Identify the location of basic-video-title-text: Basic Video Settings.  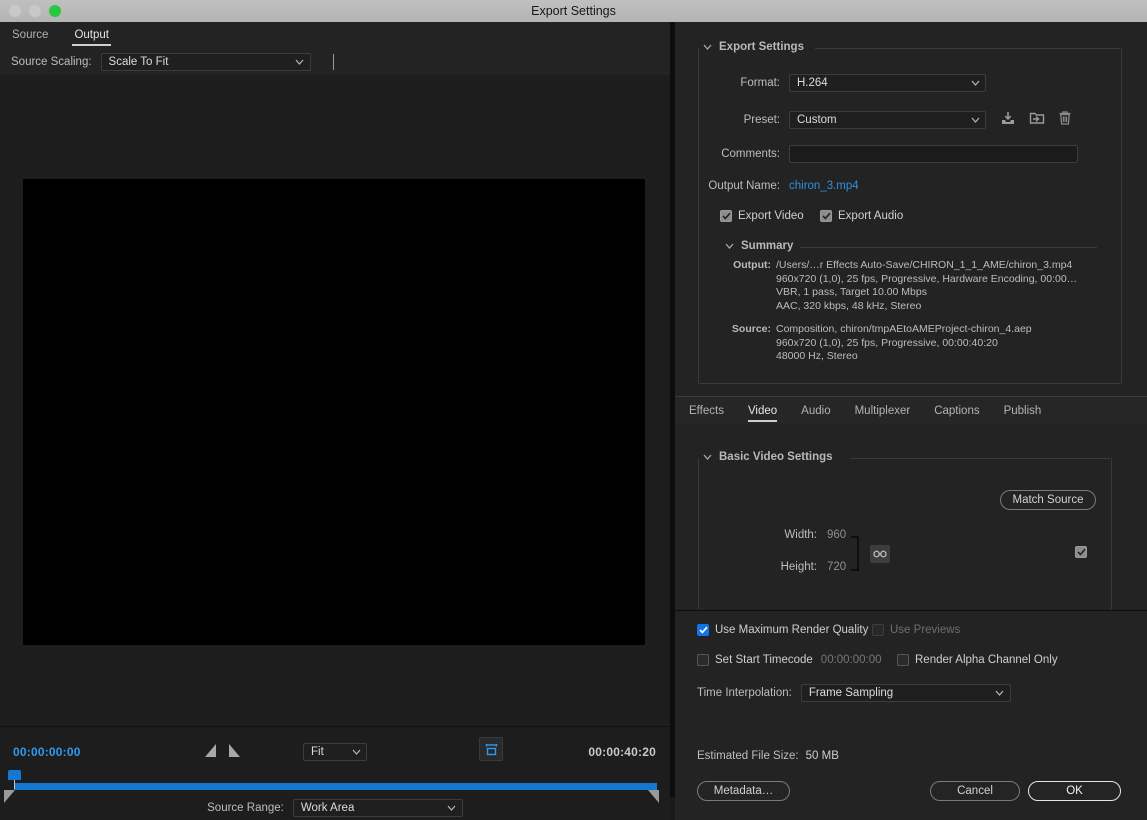
(776, 457).